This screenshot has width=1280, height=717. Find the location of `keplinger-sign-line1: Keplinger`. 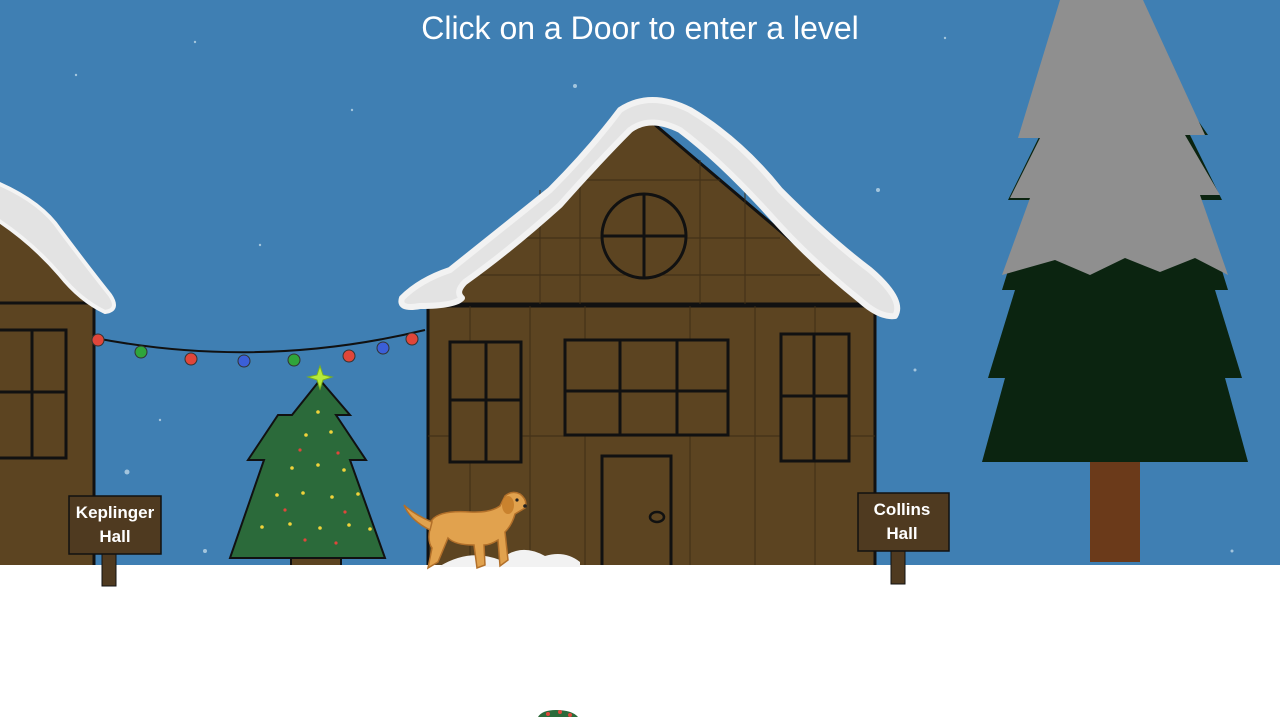

keplinger-sign-line1: Keplinger is located at coordinates (115, 512).